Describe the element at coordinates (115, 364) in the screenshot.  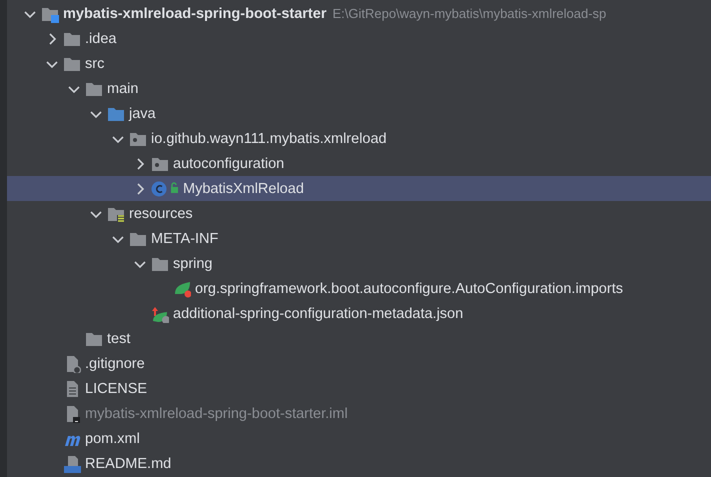
I see `tree-item-label: .gitignore` at that location.